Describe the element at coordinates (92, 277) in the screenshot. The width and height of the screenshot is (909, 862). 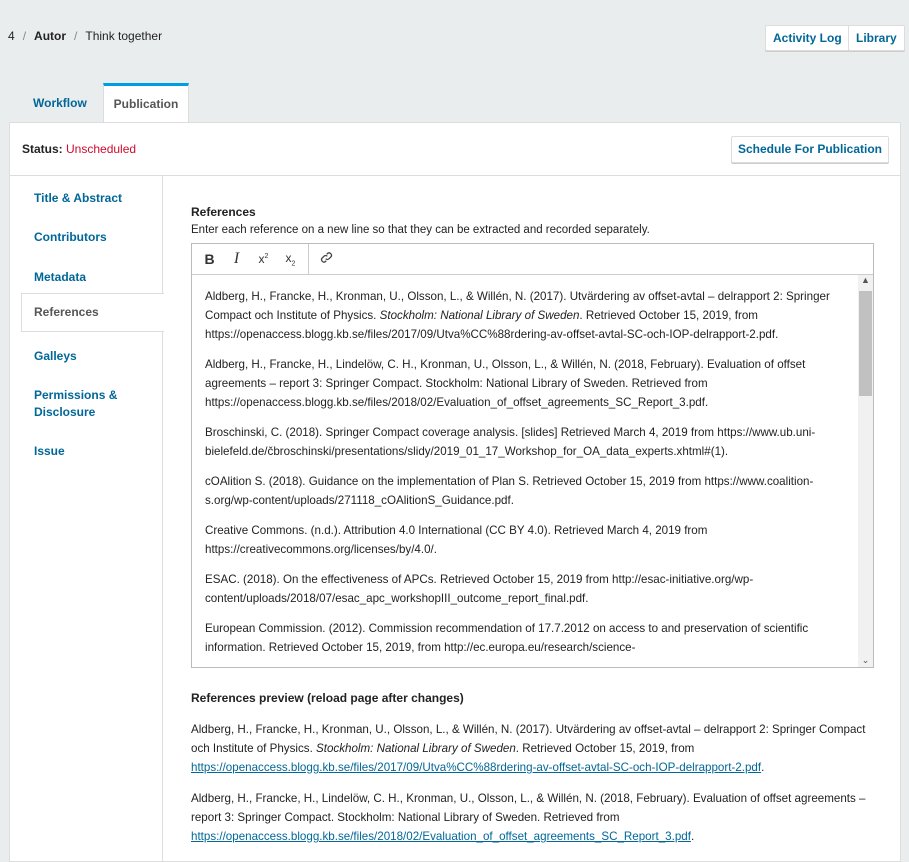
I see `sidebar-item-metadata: Metadata` at that location.